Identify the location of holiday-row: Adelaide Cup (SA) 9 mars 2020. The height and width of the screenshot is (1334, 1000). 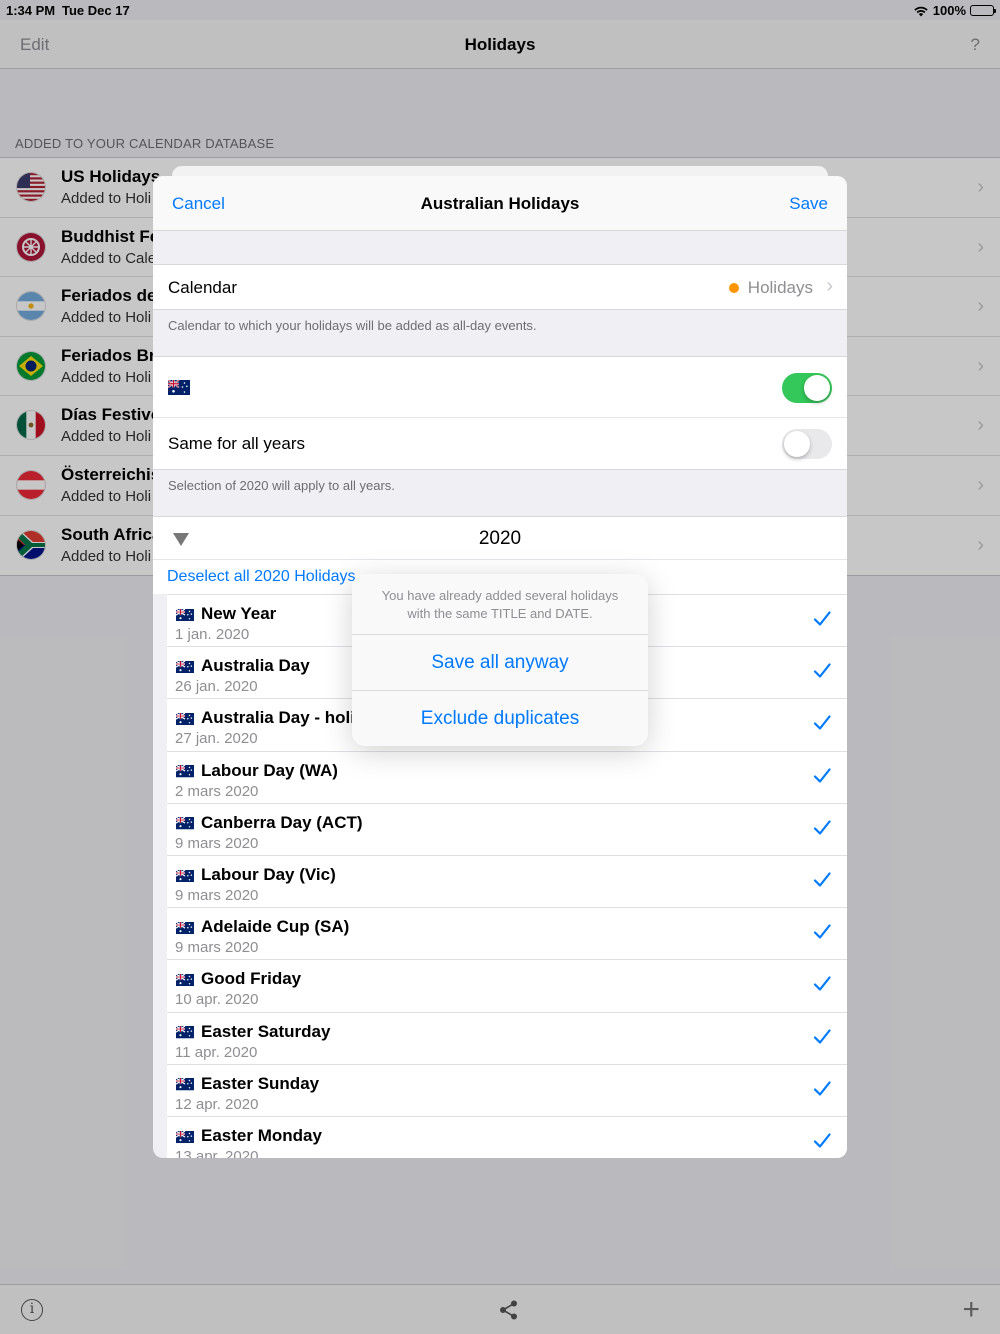
(507, 933).